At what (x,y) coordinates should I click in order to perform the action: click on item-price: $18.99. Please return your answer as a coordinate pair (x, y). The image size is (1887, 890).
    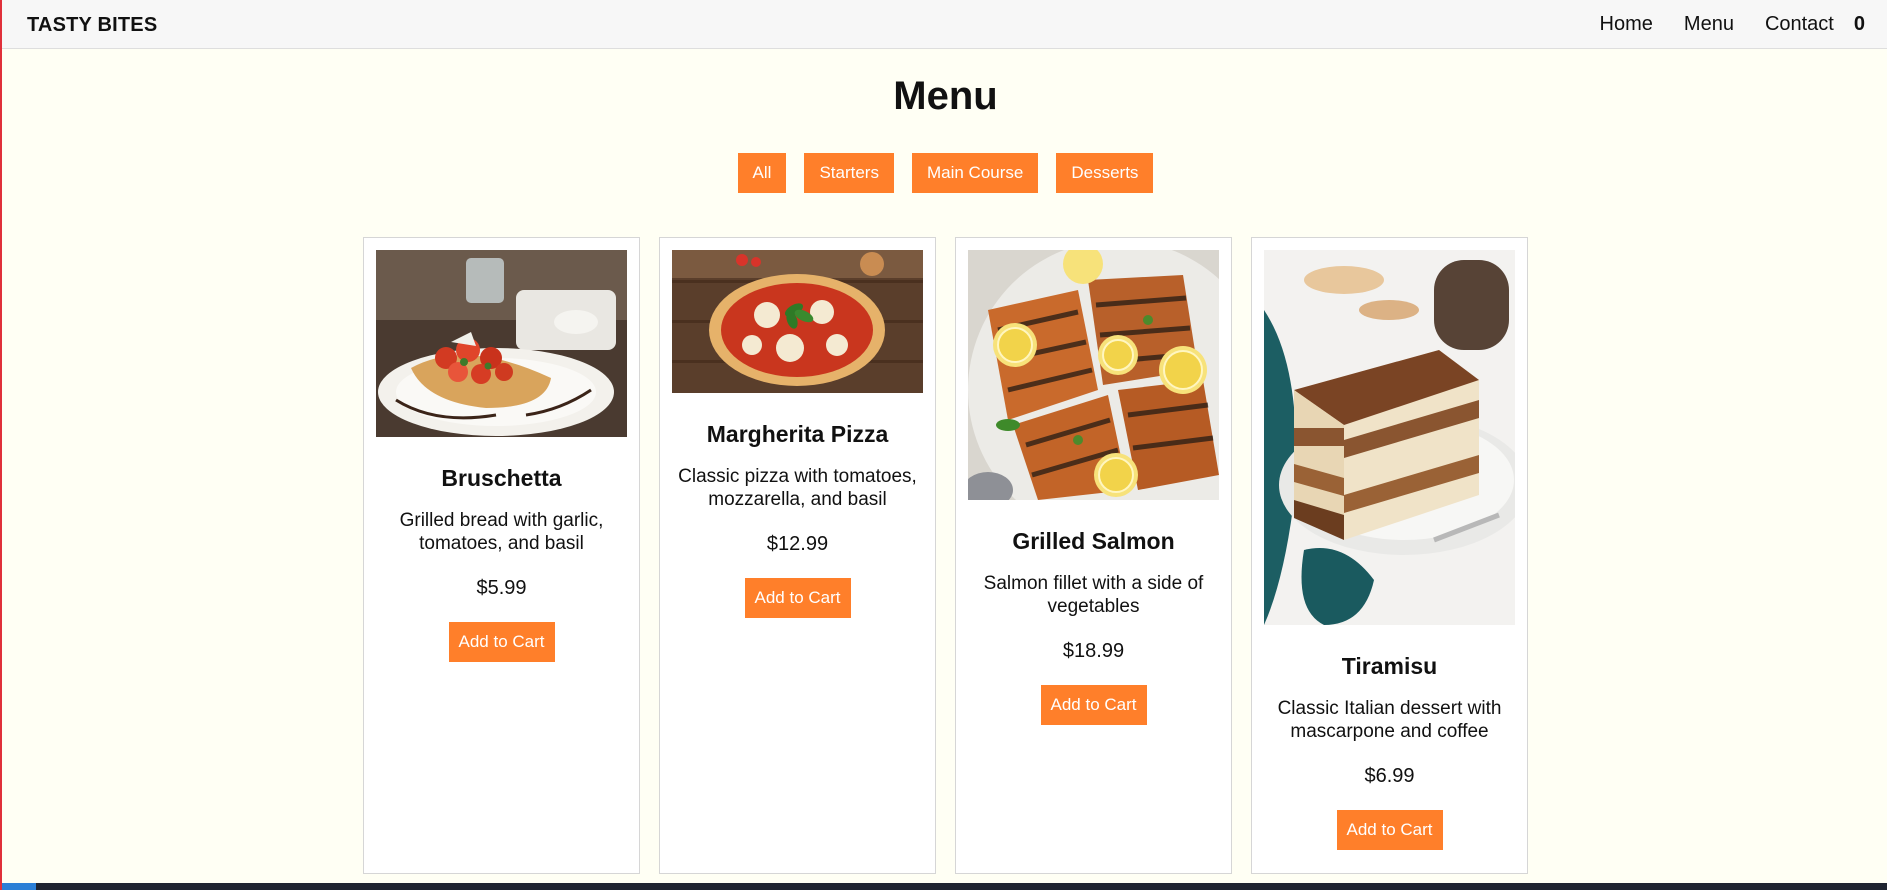
    Looking at the image, I should click on (1093, 651).